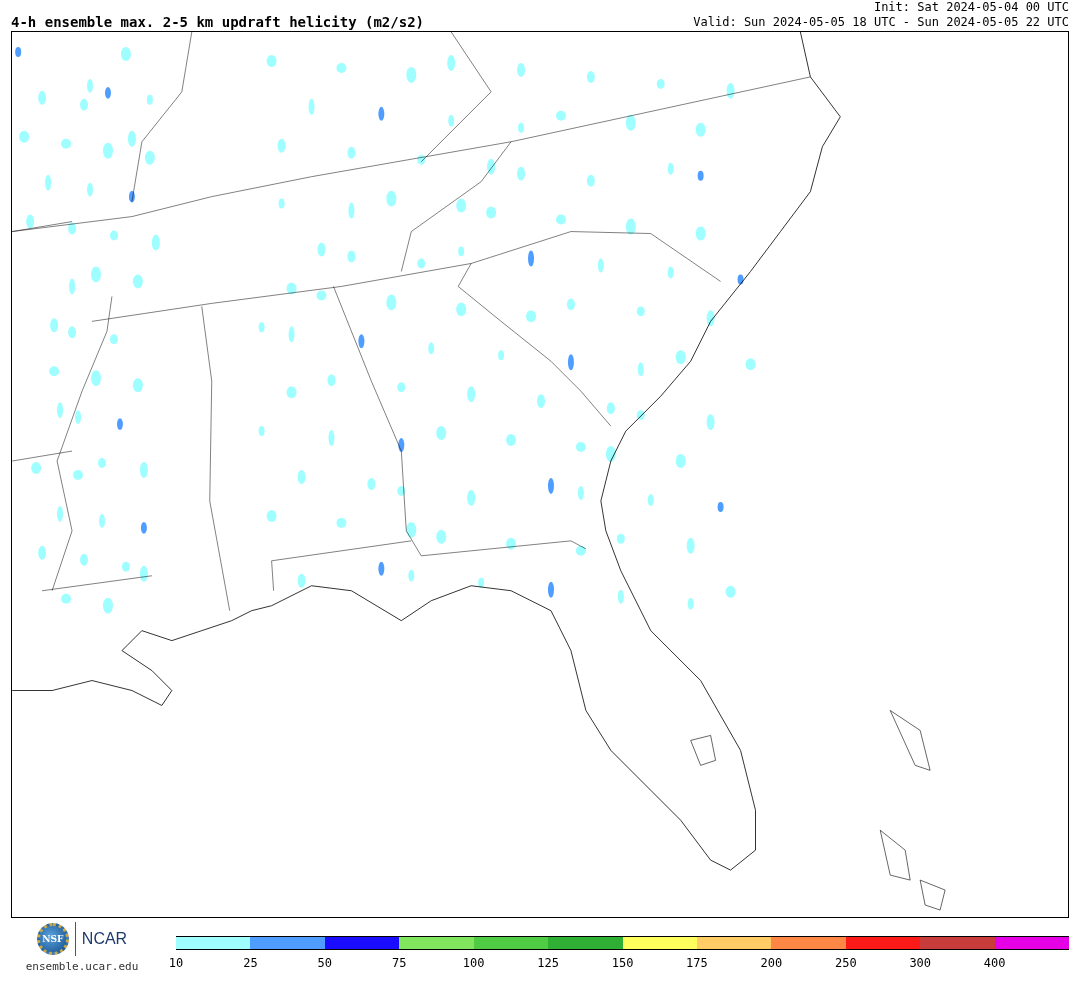 This screenshot has height=988, width=1080. I want to click on globe-logo: NSF, so click(52, 939).